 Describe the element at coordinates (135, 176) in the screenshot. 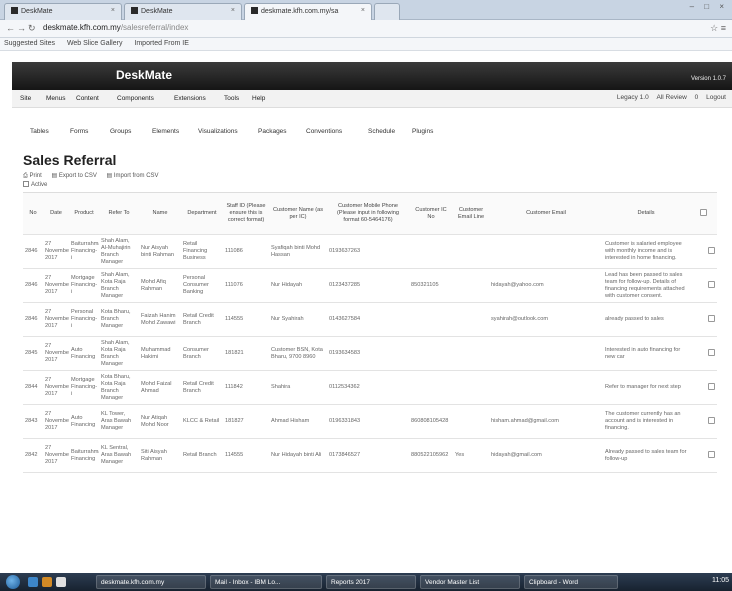

I see `import-csv-button: ▤ Import from CSV` at that location.